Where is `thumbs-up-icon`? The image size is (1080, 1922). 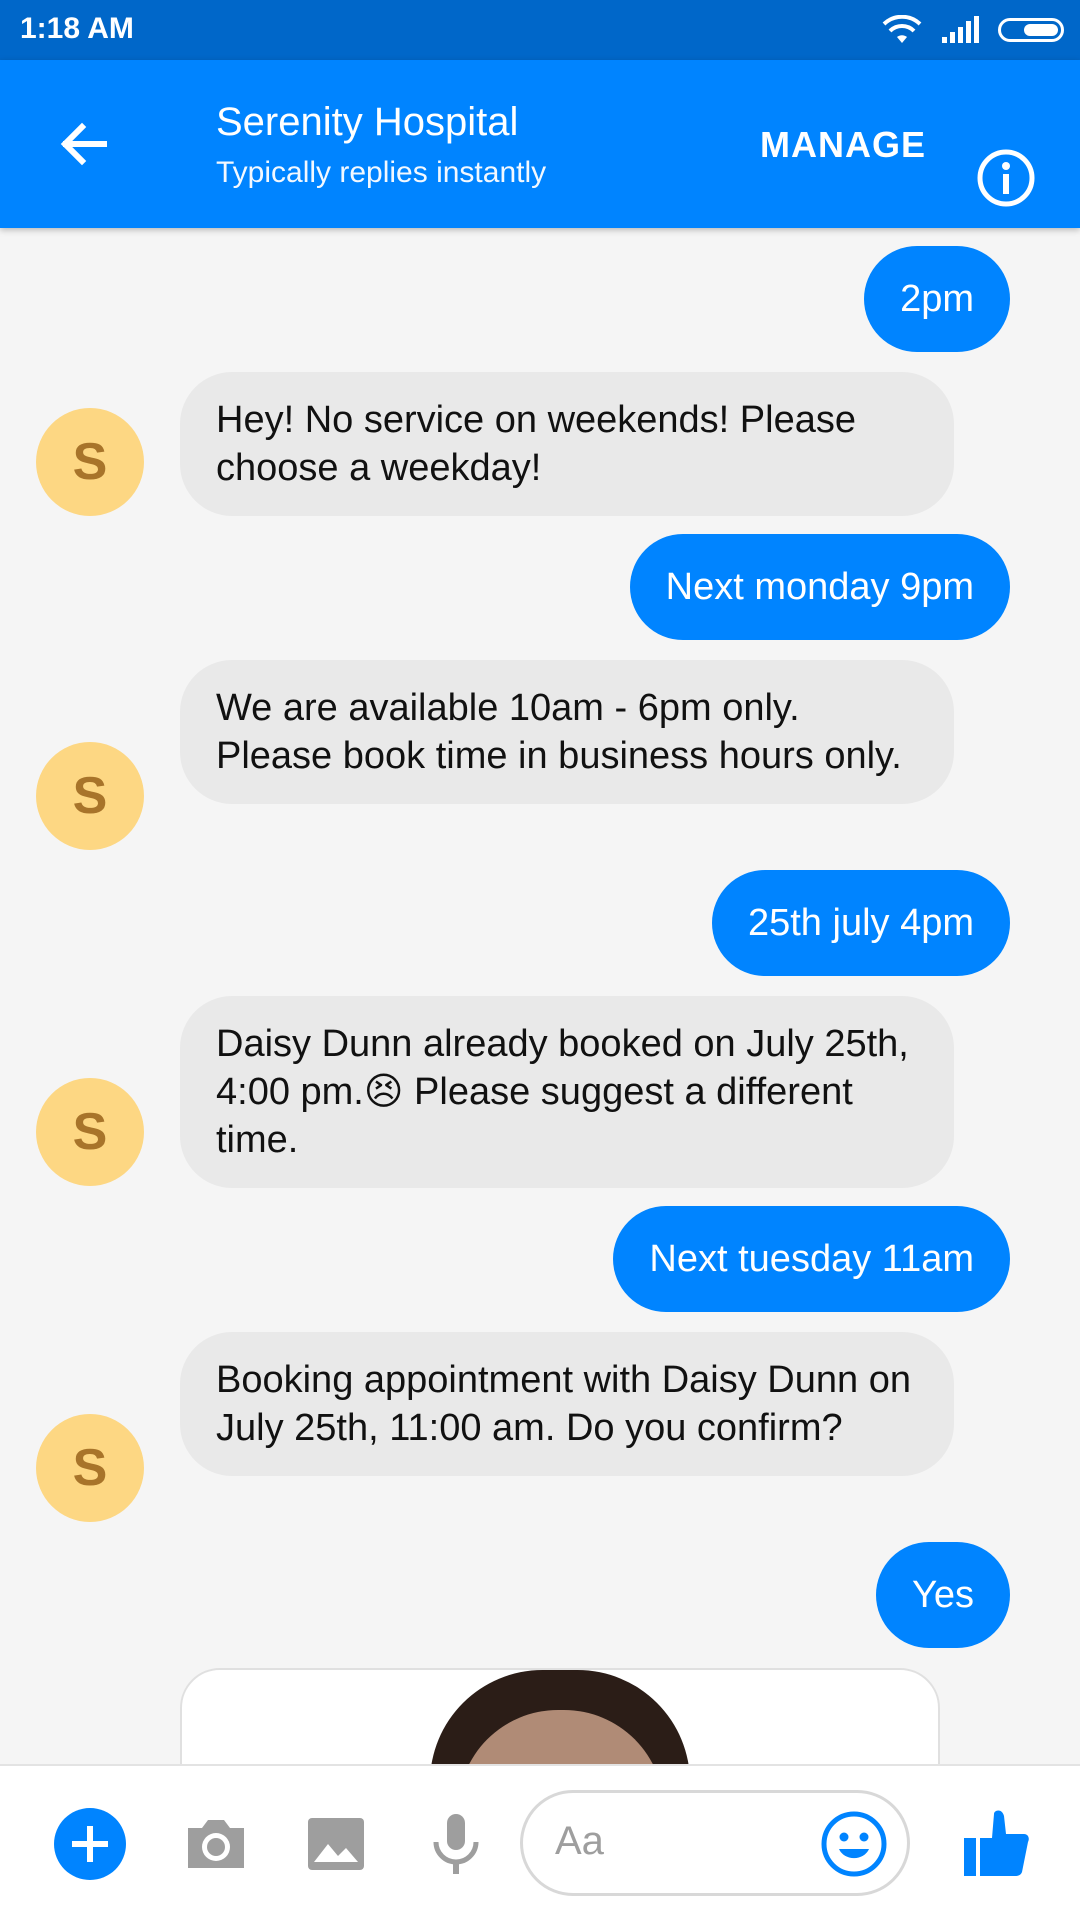 thumbs-up-icon is located at coordinates (996, 1844).